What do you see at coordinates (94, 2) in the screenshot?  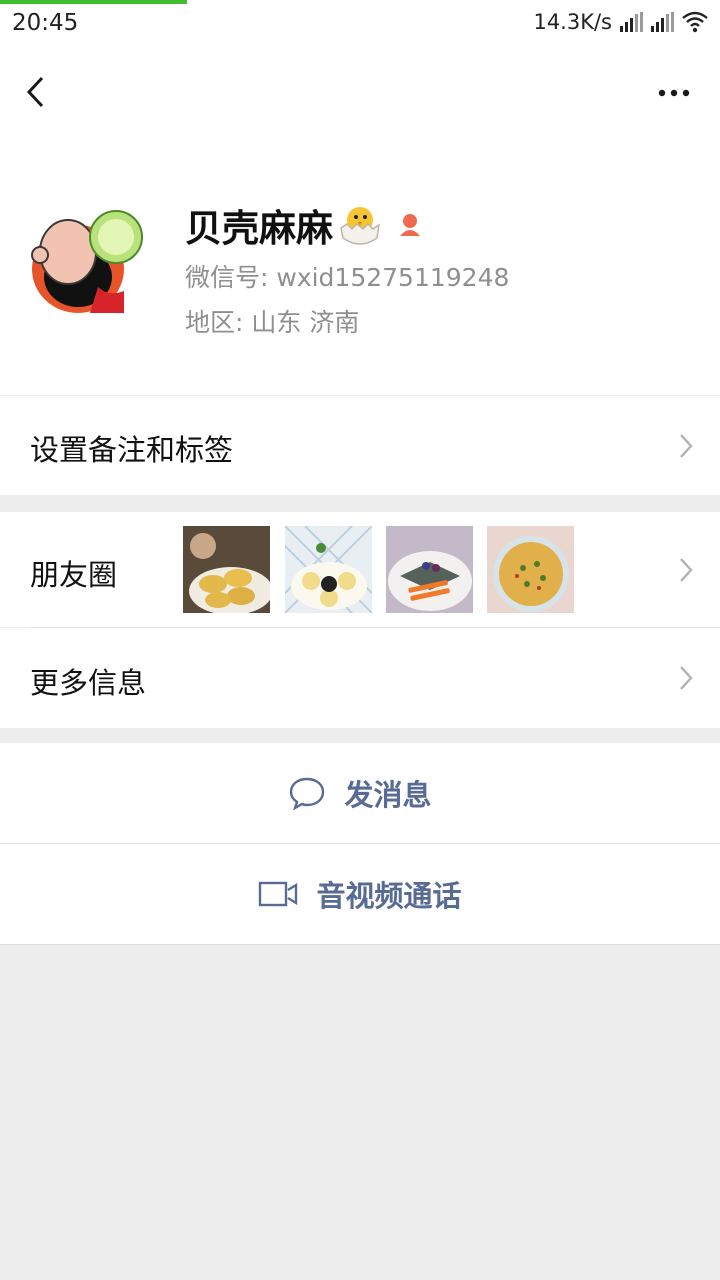 I see `load-progress-bar` at bounding box center [94, 2].